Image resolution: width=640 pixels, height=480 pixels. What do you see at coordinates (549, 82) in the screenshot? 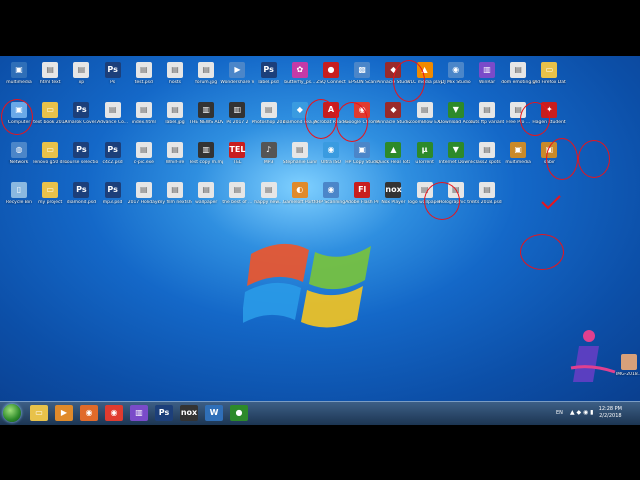
I see `desktop-icon: ▭ Old Firefox Data` at bounding box center [549, 82].